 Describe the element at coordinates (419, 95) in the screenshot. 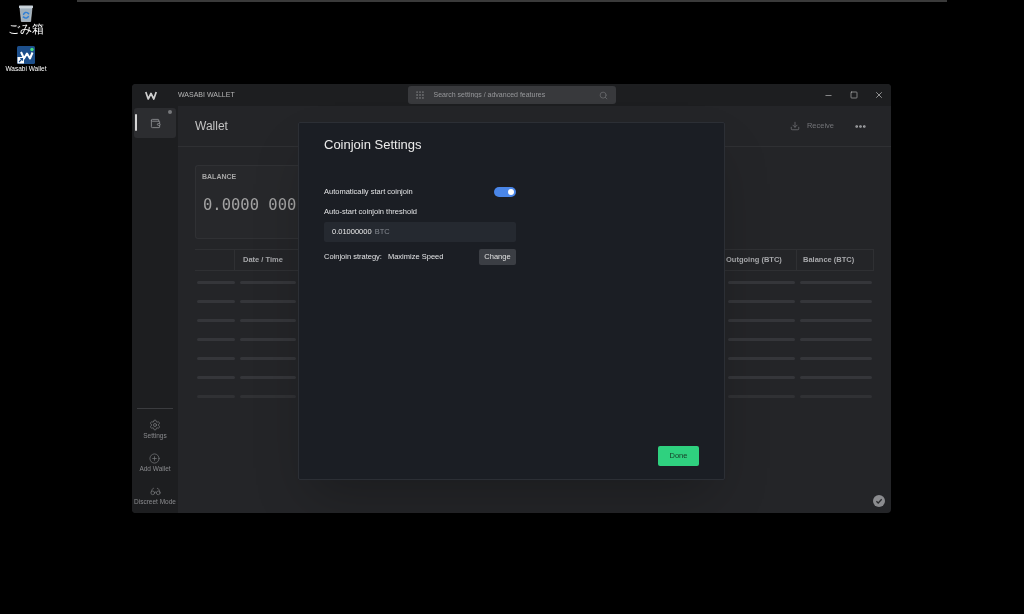

I see `grip-icon` at that location.